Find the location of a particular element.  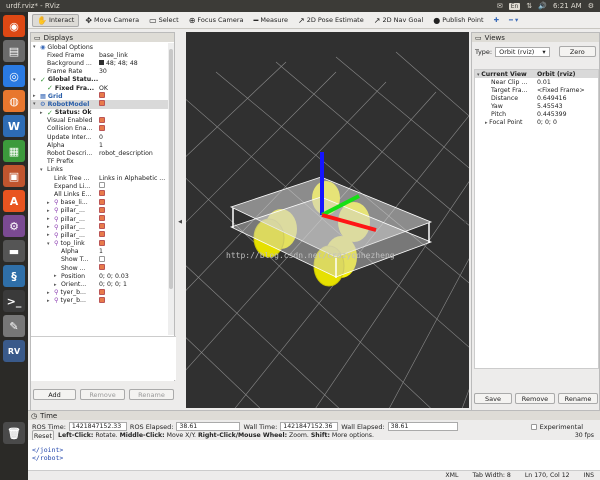

view-type-select: Orbit (rviz) ▾ is located at coordinates (522, 51).